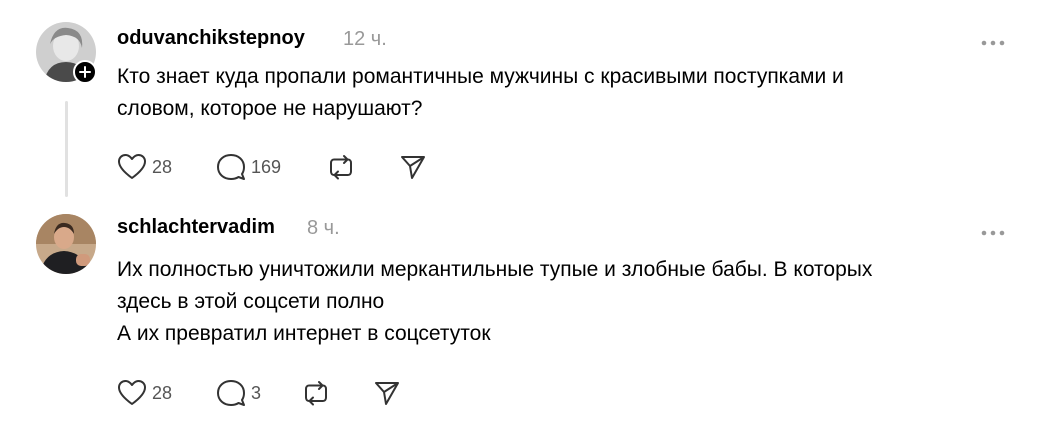 The image size is (1048, 429). I want to click on follow-button, so click(85, 72).